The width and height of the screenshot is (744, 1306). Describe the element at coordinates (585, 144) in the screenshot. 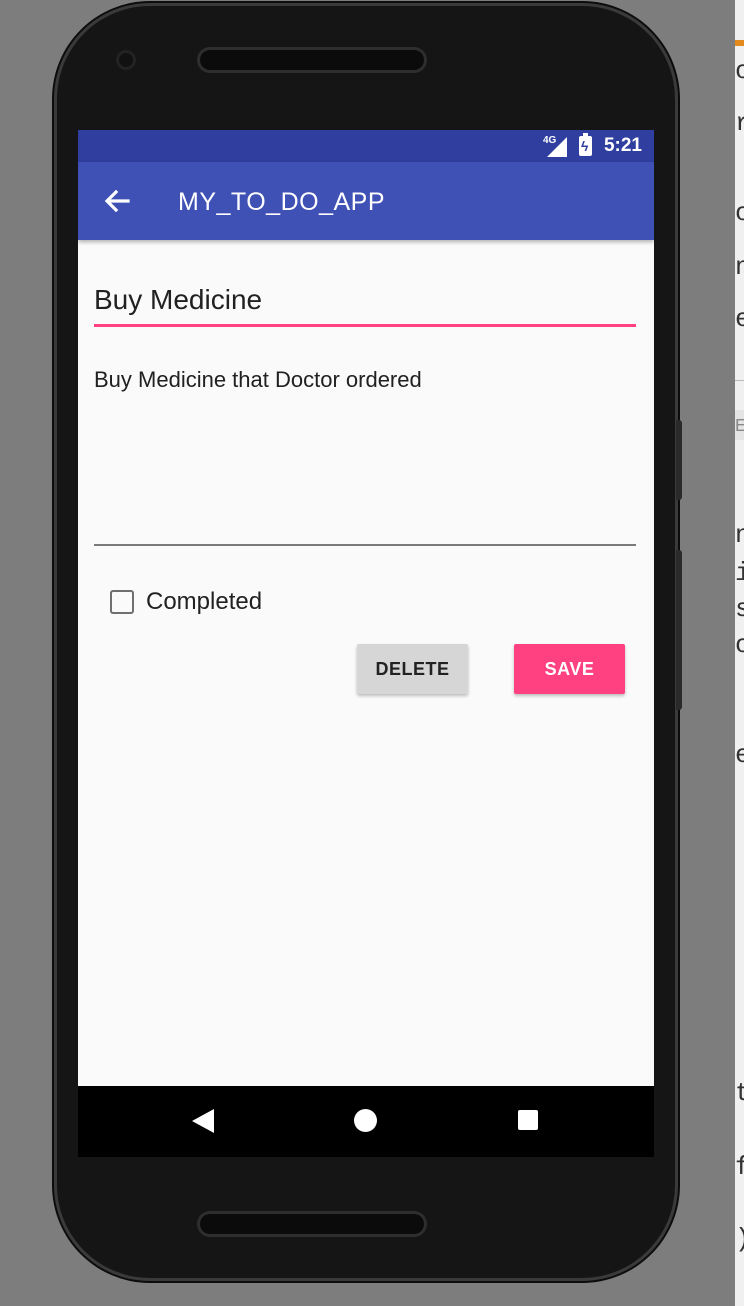

I see `battery-charging-icon: ϟ` at that location.